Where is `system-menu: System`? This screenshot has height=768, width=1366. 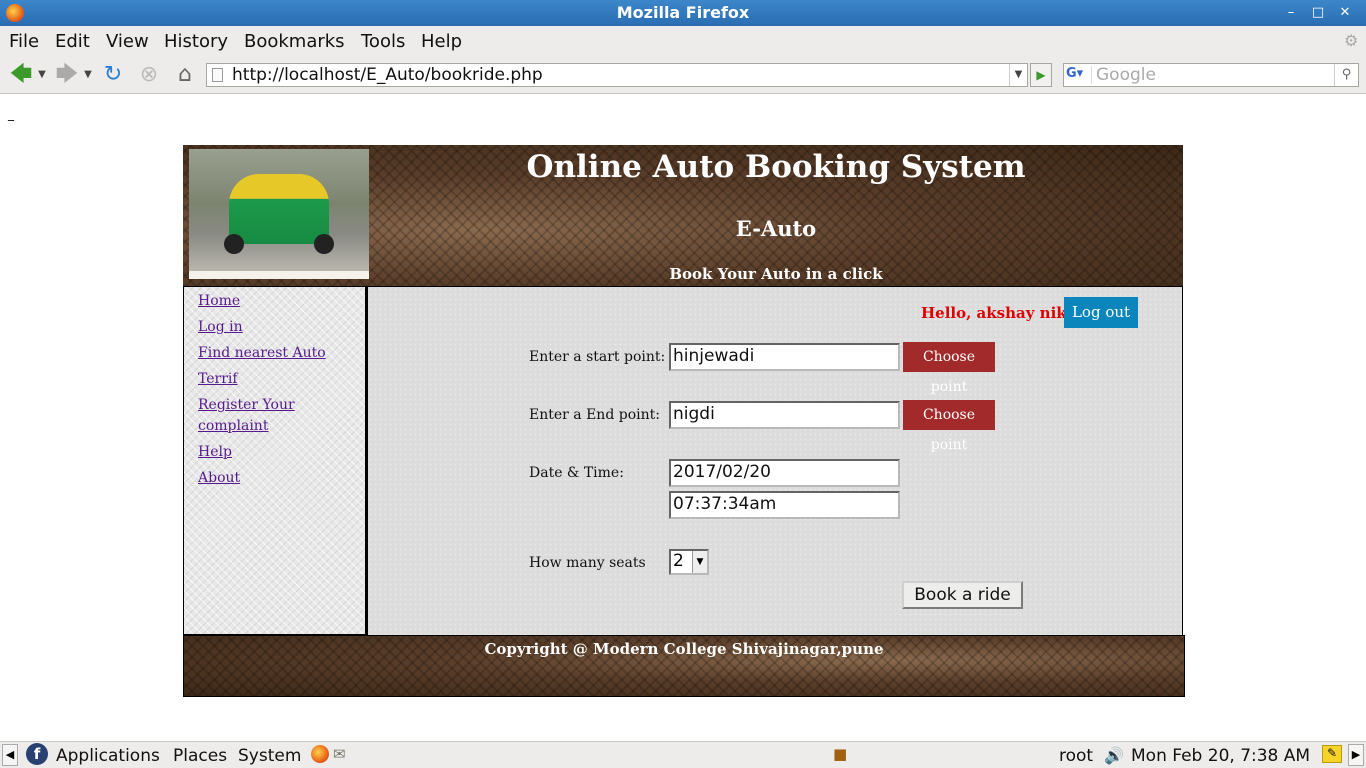 system-menu: System is located at coordinates (269, 756).